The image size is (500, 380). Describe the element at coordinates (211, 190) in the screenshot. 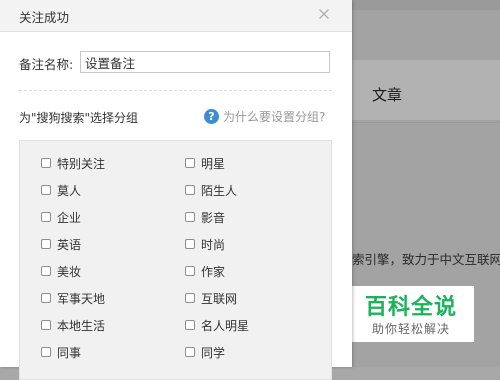

I see `group-option-陌生人: 陌生人` at that location.